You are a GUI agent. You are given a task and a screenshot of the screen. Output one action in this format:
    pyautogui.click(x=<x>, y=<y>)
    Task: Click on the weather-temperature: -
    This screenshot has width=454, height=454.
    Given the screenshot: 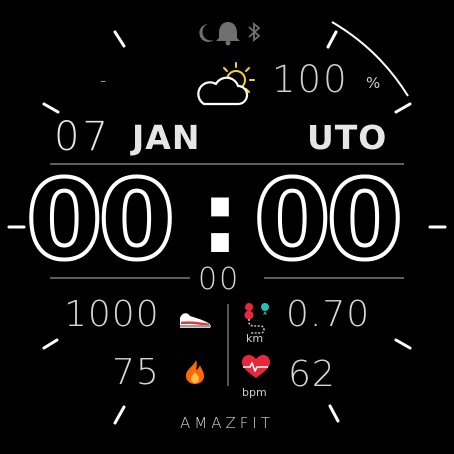 What is the action you would take?
    pyautogui.click(x=103, y=80)
    